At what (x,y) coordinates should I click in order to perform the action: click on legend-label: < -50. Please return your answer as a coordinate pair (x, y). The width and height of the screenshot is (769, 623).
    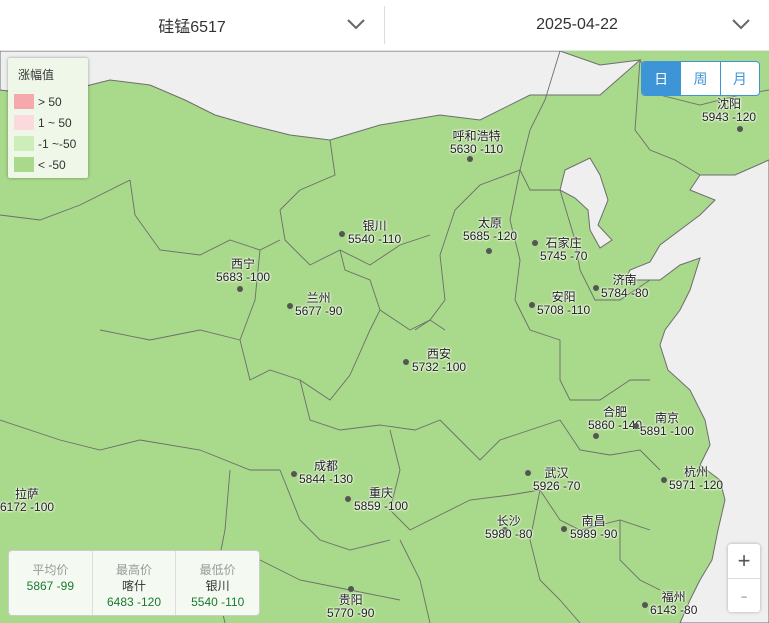
    Looking at the image, I should click on (52, 164).